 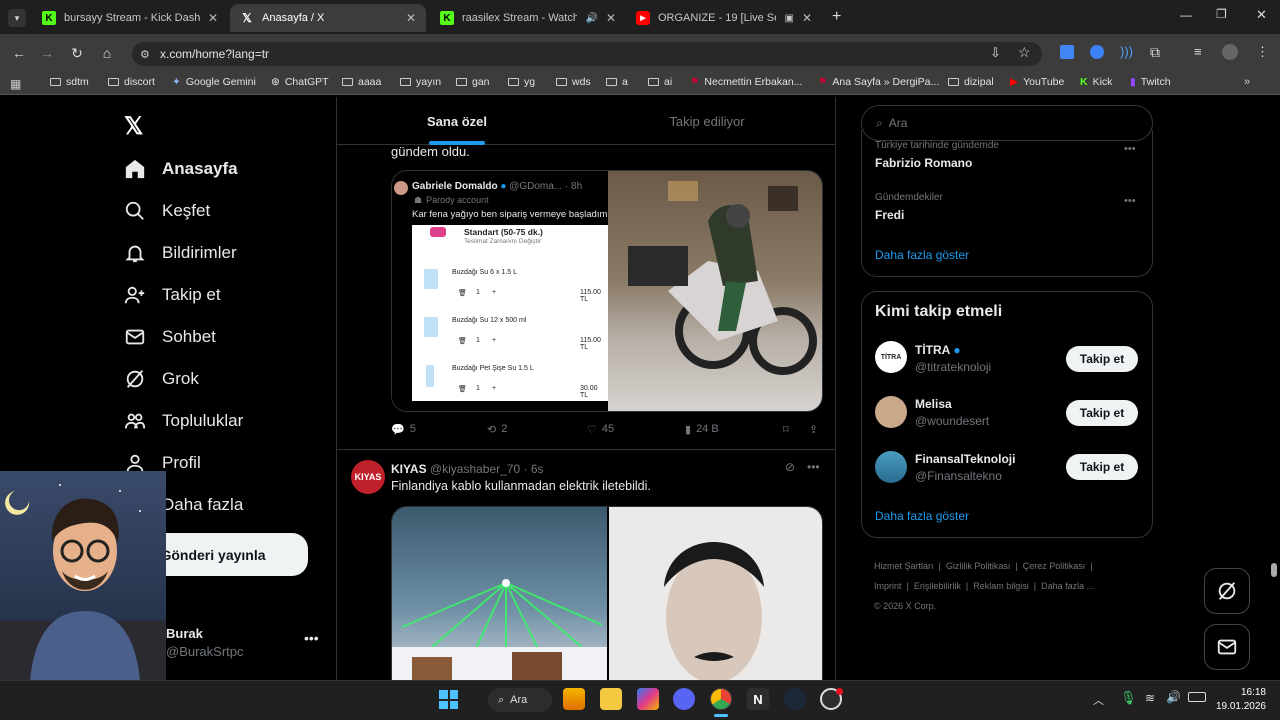 What do you see at coordinates (131, 82) in the screenshot?
I see `bookmark-discort: discort` at bounding box center [131, 82].